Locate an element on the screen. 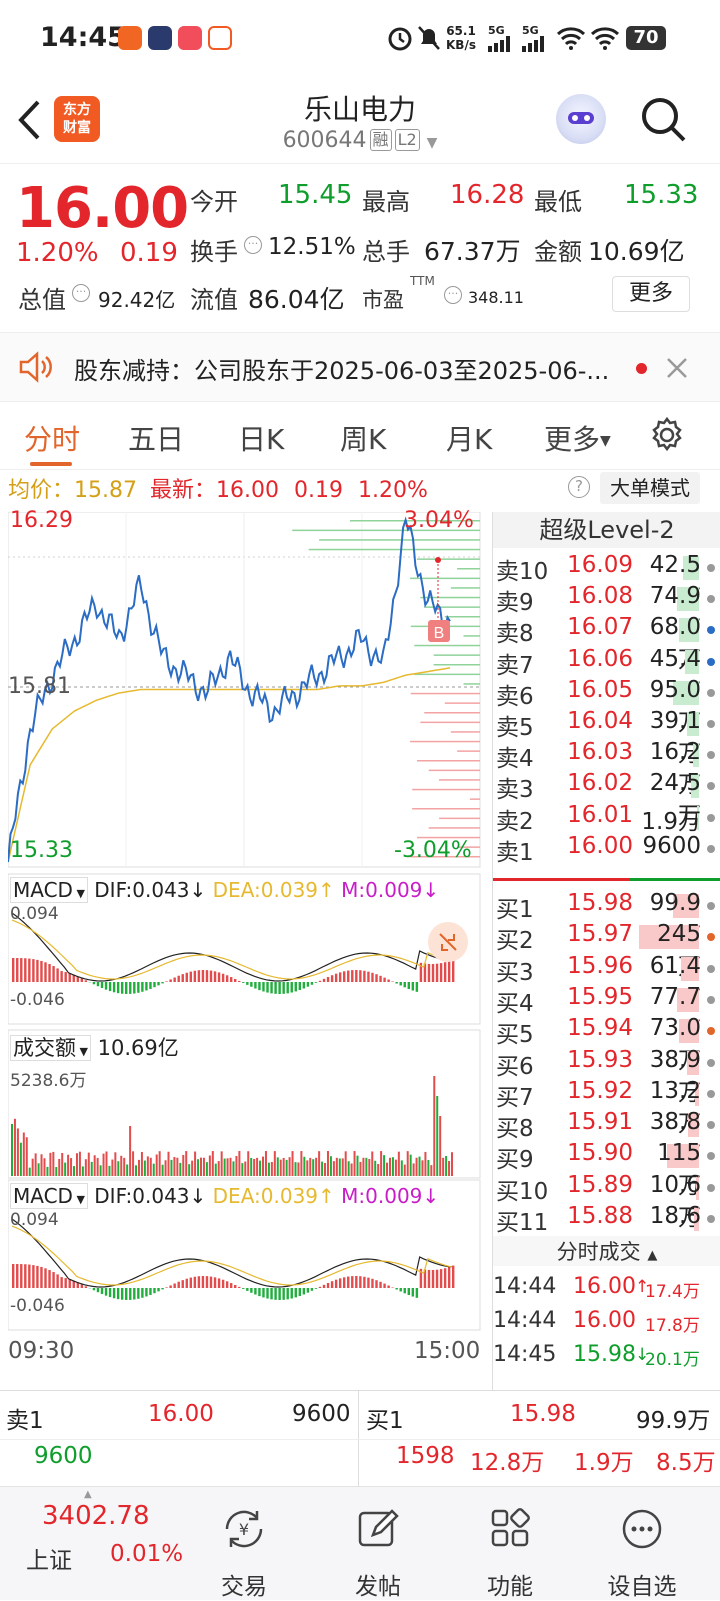  pe-value: 348.11 is located at coordinates (496, 297).